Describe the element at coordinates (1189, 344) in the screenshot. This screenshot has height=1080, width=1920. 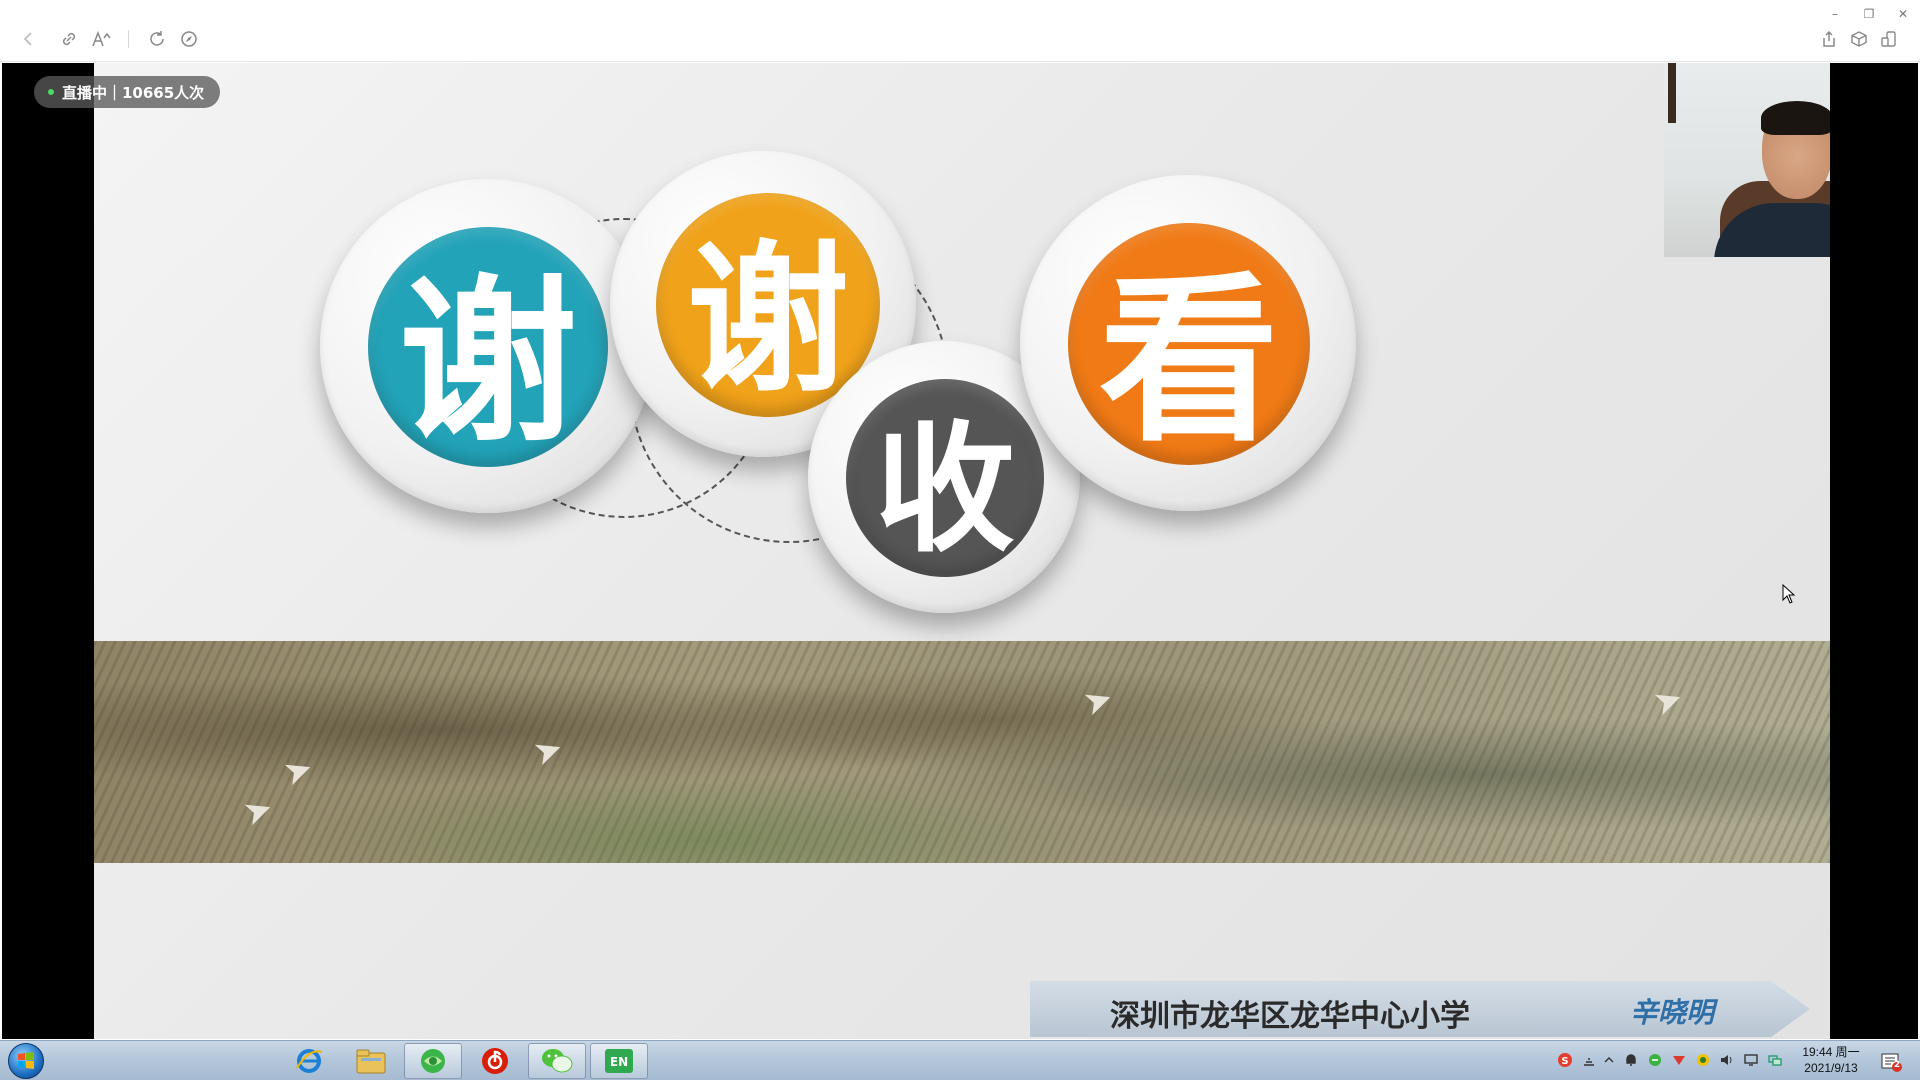
I see `watch-char-orange: 看` at that location.